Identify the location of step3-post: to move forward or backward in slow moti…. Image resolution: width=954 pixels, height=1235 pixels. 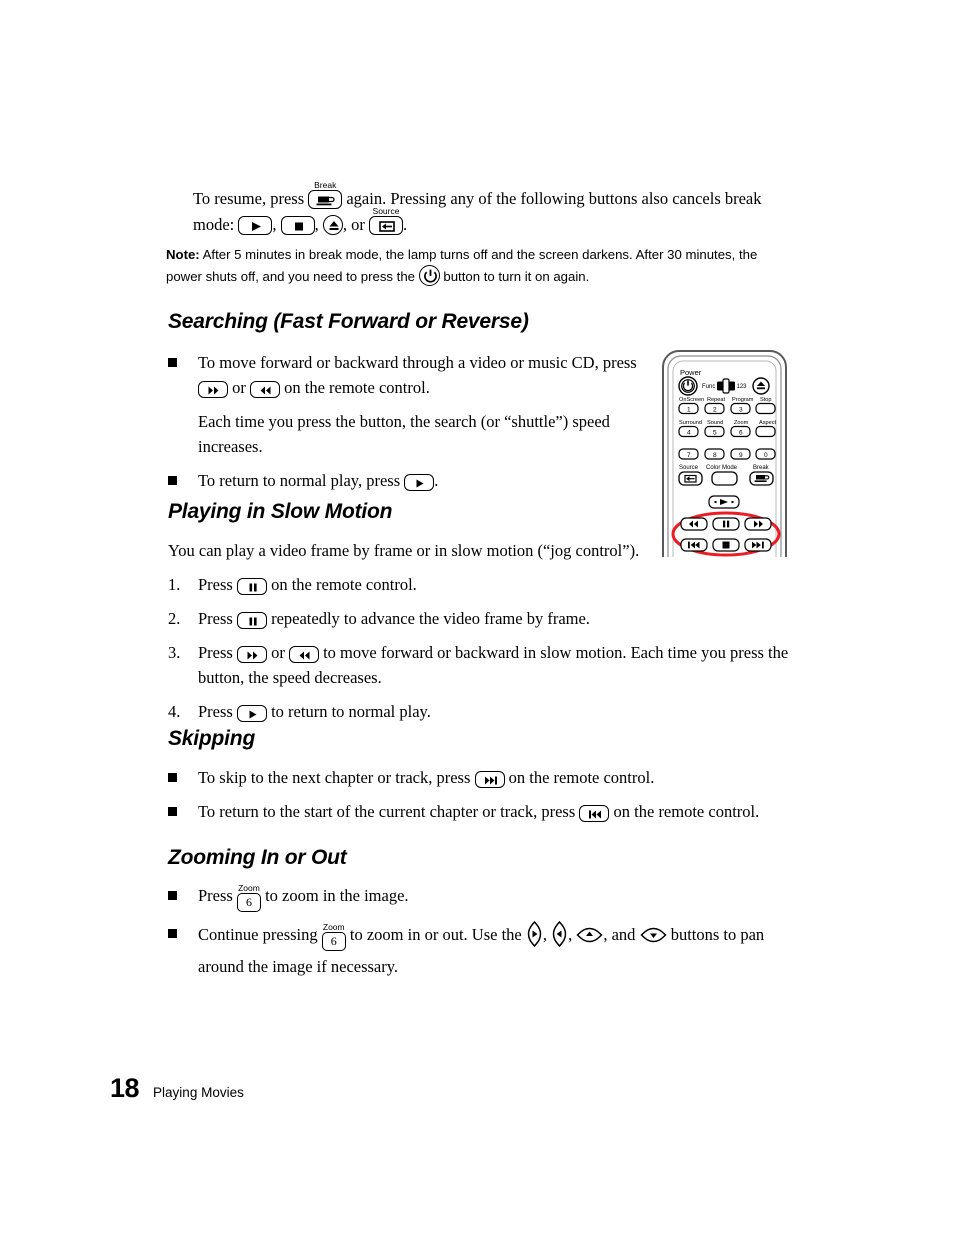
(493, 665).